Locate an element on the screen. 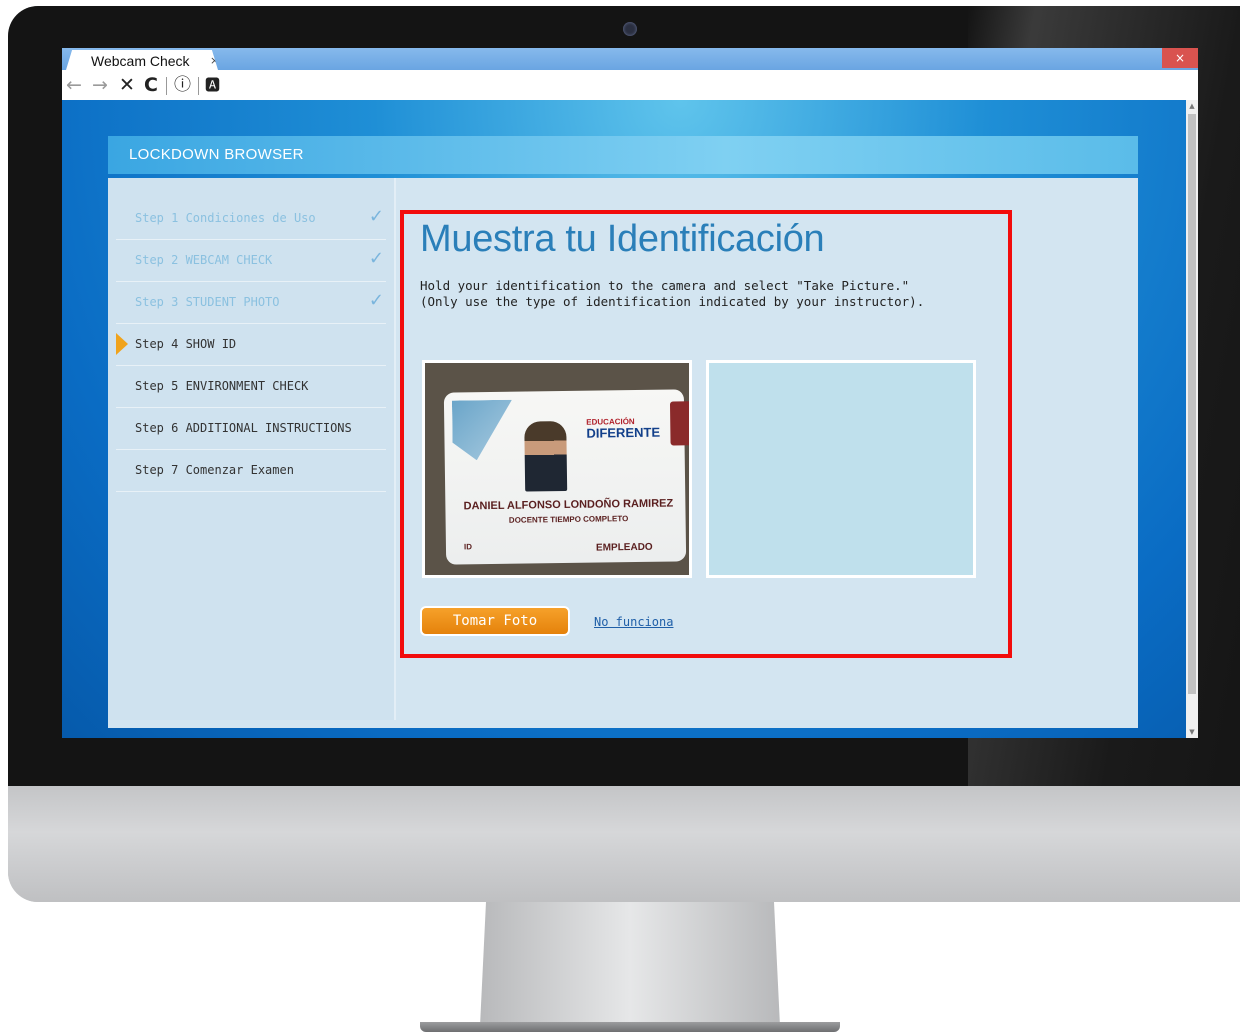 This screenshot has height=1036, width=1240. browser-titlebar: Webcam Check × × is located at coordinates (630, 59).